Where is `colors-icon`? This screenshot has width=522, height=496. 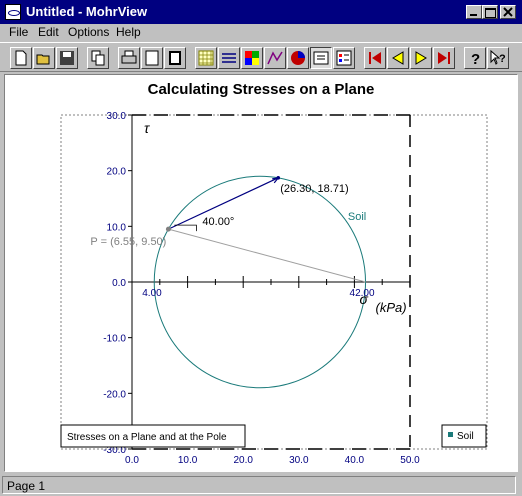
colors-icon is located at coordinates (252, 58).